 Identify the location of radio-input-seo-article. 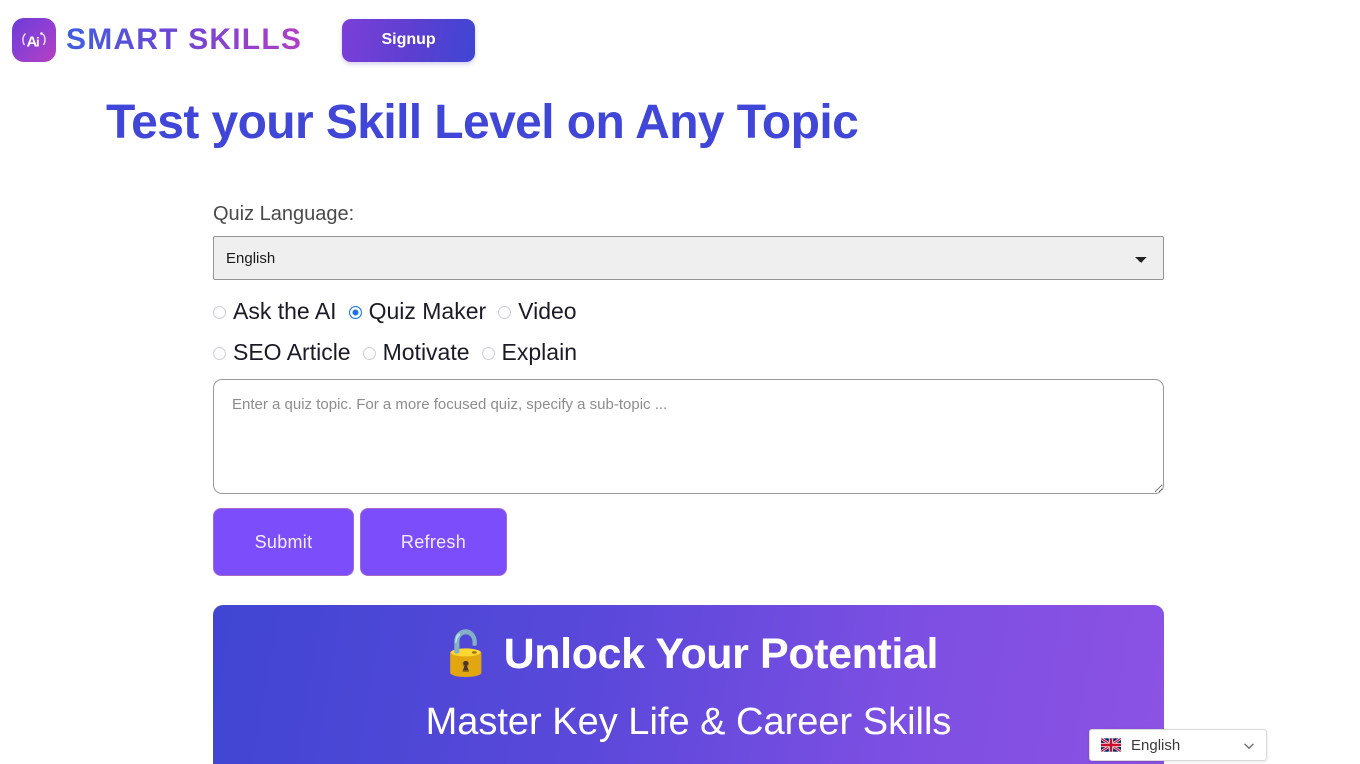
(219, 353).